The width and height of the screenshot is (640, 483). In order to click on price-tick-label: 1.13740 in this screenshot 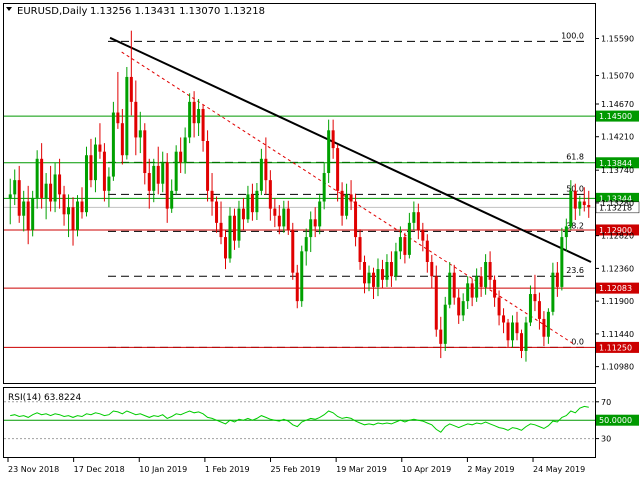, I will do `click(617, 170)`.